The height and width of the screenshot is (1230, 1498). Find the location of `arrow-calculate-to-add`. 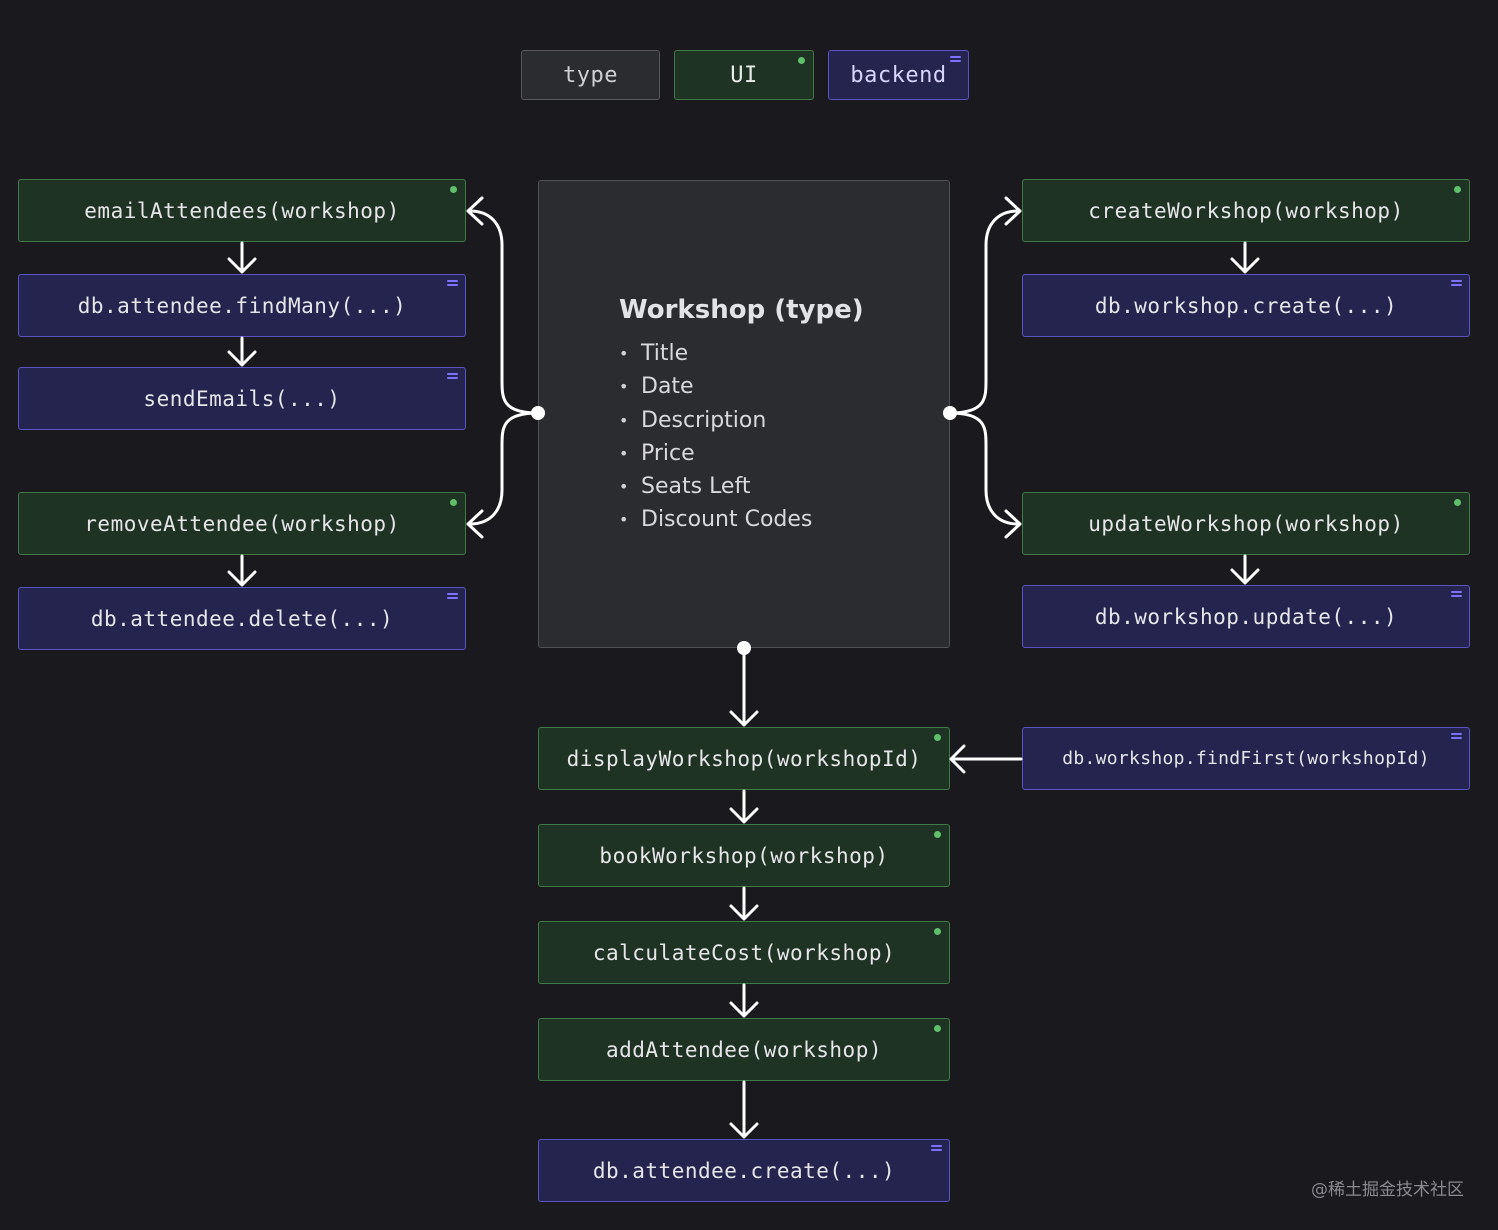

arrow-calculate-to-add is located at coordinates (744, 1000).